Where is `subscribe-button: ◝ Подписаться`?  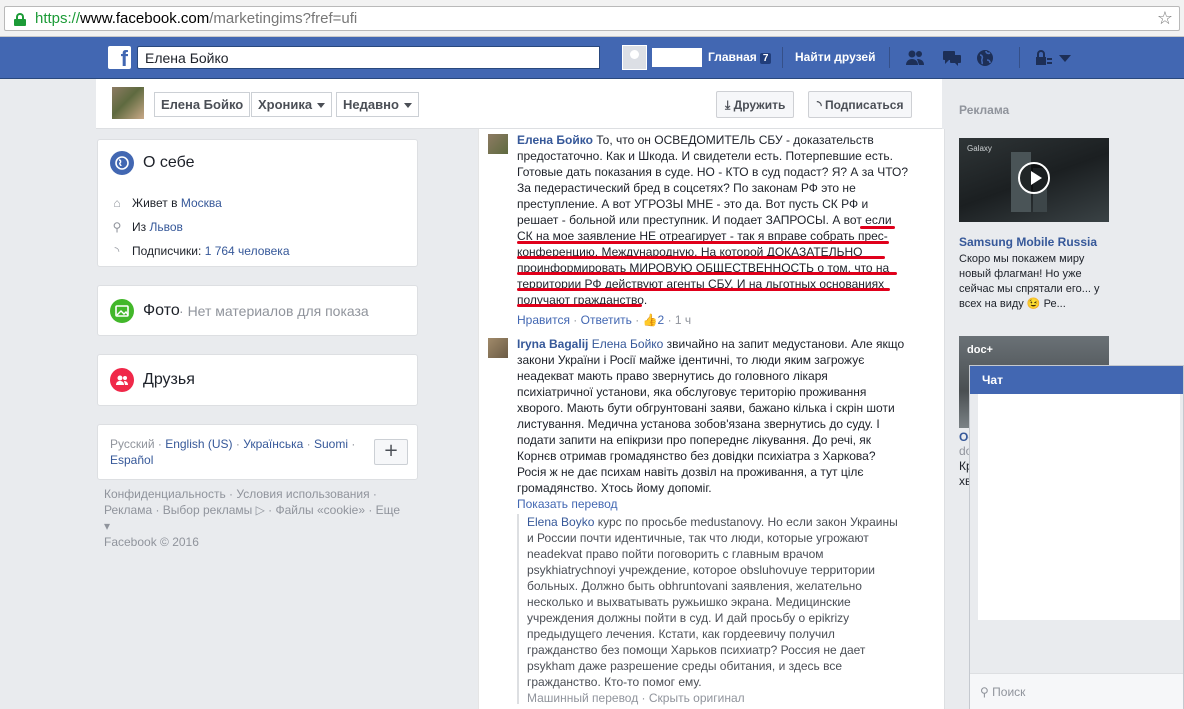 subscribe-button: ◝ Подписаться is located at coordinates (860, 104).